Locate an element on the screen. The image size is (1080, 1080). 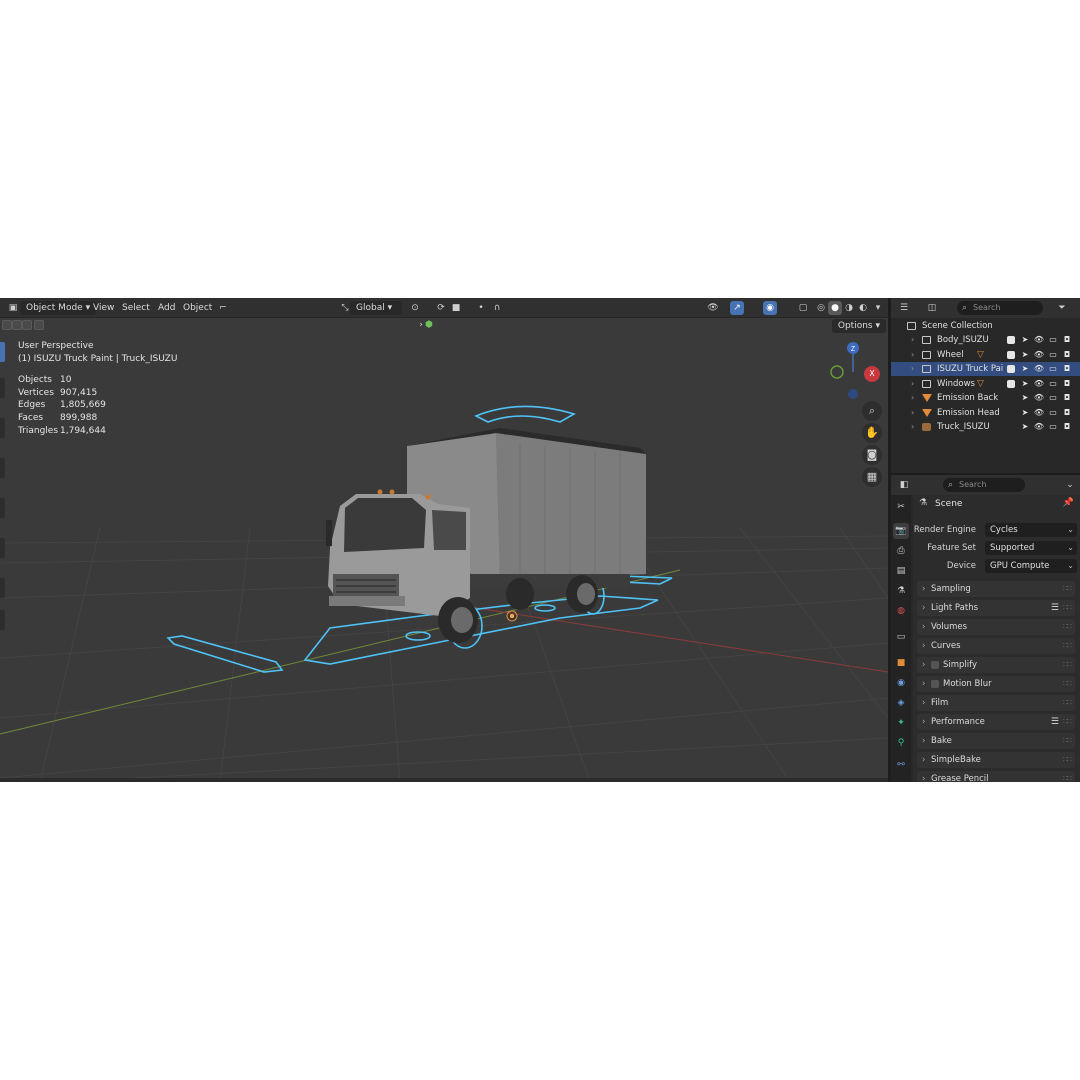
view-layer-tab-icon: ▤ is located at coordinates (901, 571).